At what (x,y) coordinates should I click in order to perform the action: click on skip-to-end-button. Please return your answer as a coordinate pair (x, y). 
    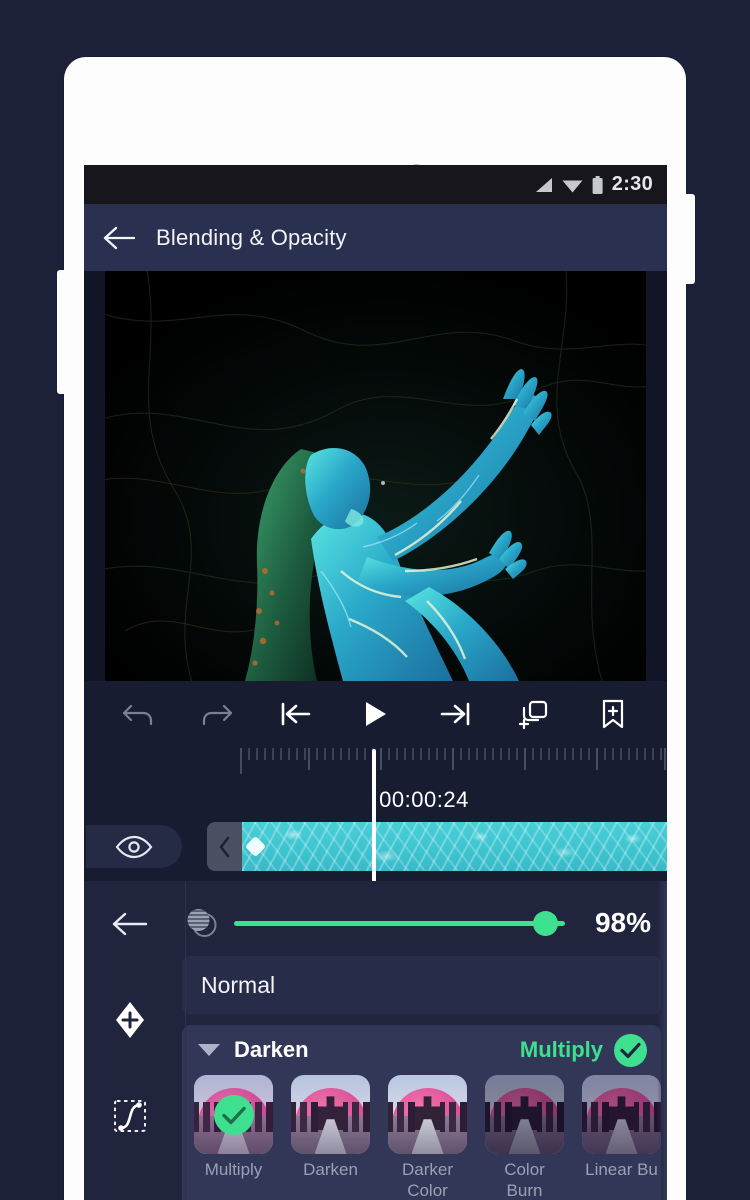
    Looking at the image, I should click on (455, 714).